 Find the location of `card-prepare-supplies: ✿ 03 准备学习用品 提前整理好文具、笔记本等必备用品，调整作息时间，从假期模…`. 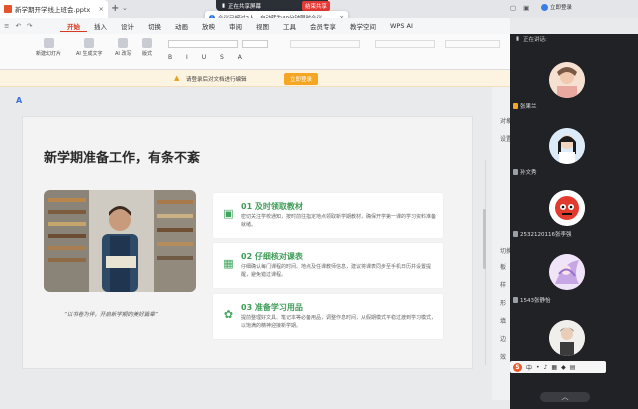

card-prepare-supplies: ✿ 03 准备学习用品 提前整理好文具、笔记本等必备用品，调整作息时间，从假期模… is located at coordinates (328, 316).